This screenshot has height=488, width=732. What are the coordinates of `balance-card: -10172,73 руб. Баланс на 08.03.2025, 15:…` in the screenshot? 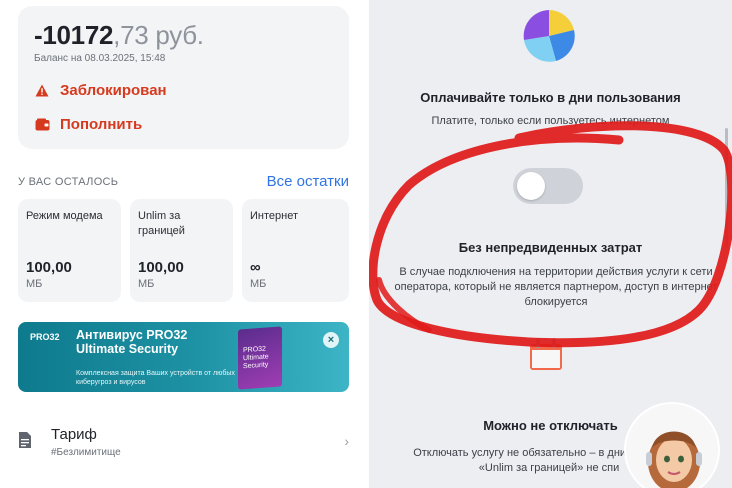 It's located at (183, 77).